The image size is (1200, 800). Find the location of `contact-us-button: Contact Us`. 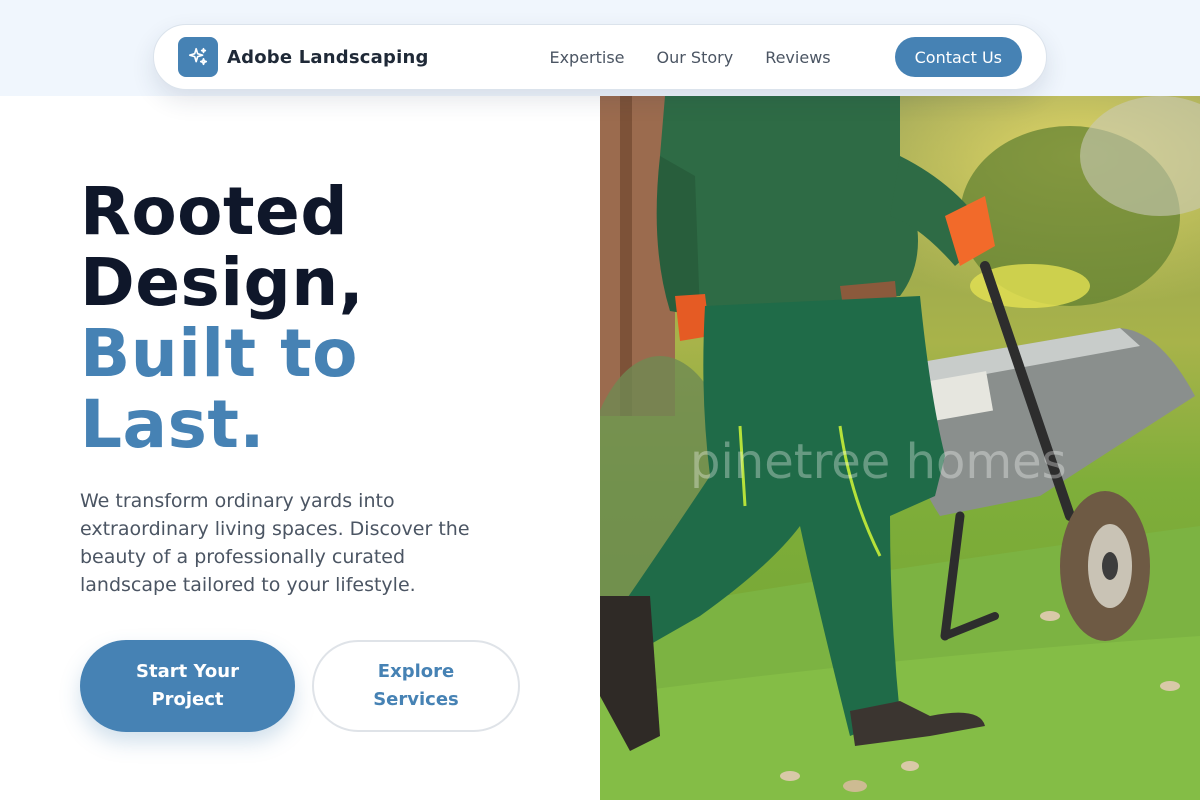

contact-us-button: Contact Us is located at coordinates (958, 57).